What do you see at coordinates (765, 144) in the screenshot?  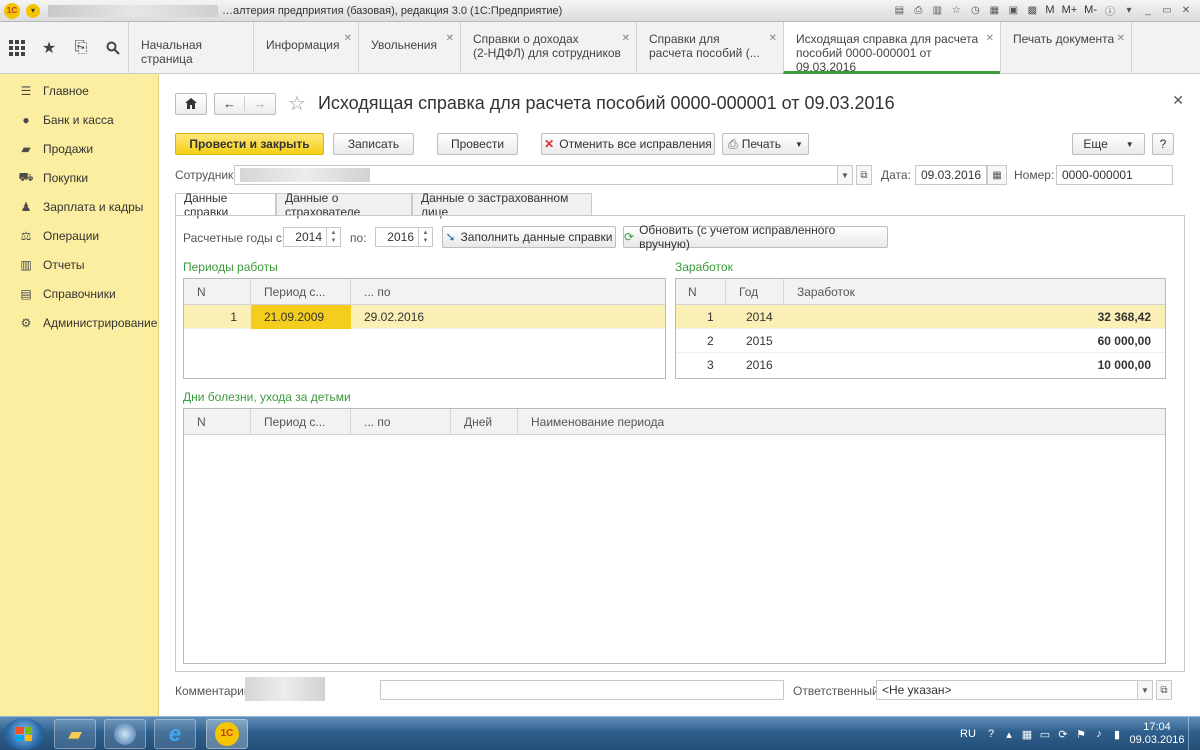 I see `print-button: ⎙ Печать ▼` at bounding box center [765, 144].